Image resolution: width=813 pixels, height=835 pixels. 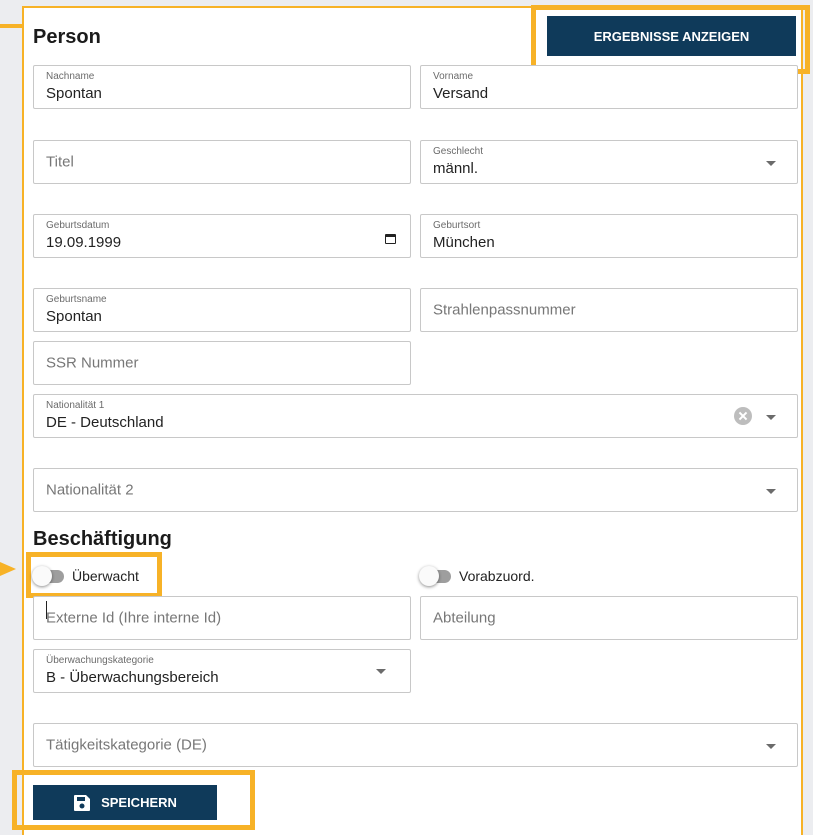 What do you see at coordinates (671, 36) in the screenshot?
I see `show-results-button: ERGEBNISSE ANZEIGEN` at bounding box center [671, 36].